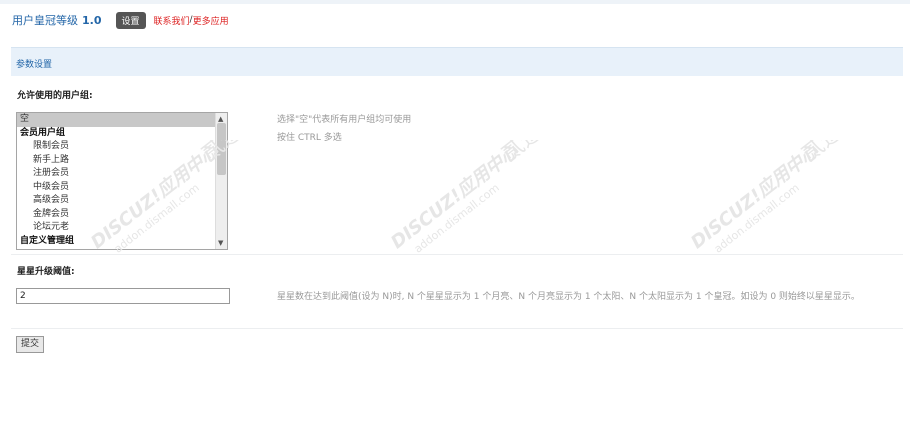 The image size is (910, 424). Describe the element at coordinates (344, 120) in the screenshot. I see `user-group-hint-line1: 选择"空"代表所有用户组均可使用` at that location.